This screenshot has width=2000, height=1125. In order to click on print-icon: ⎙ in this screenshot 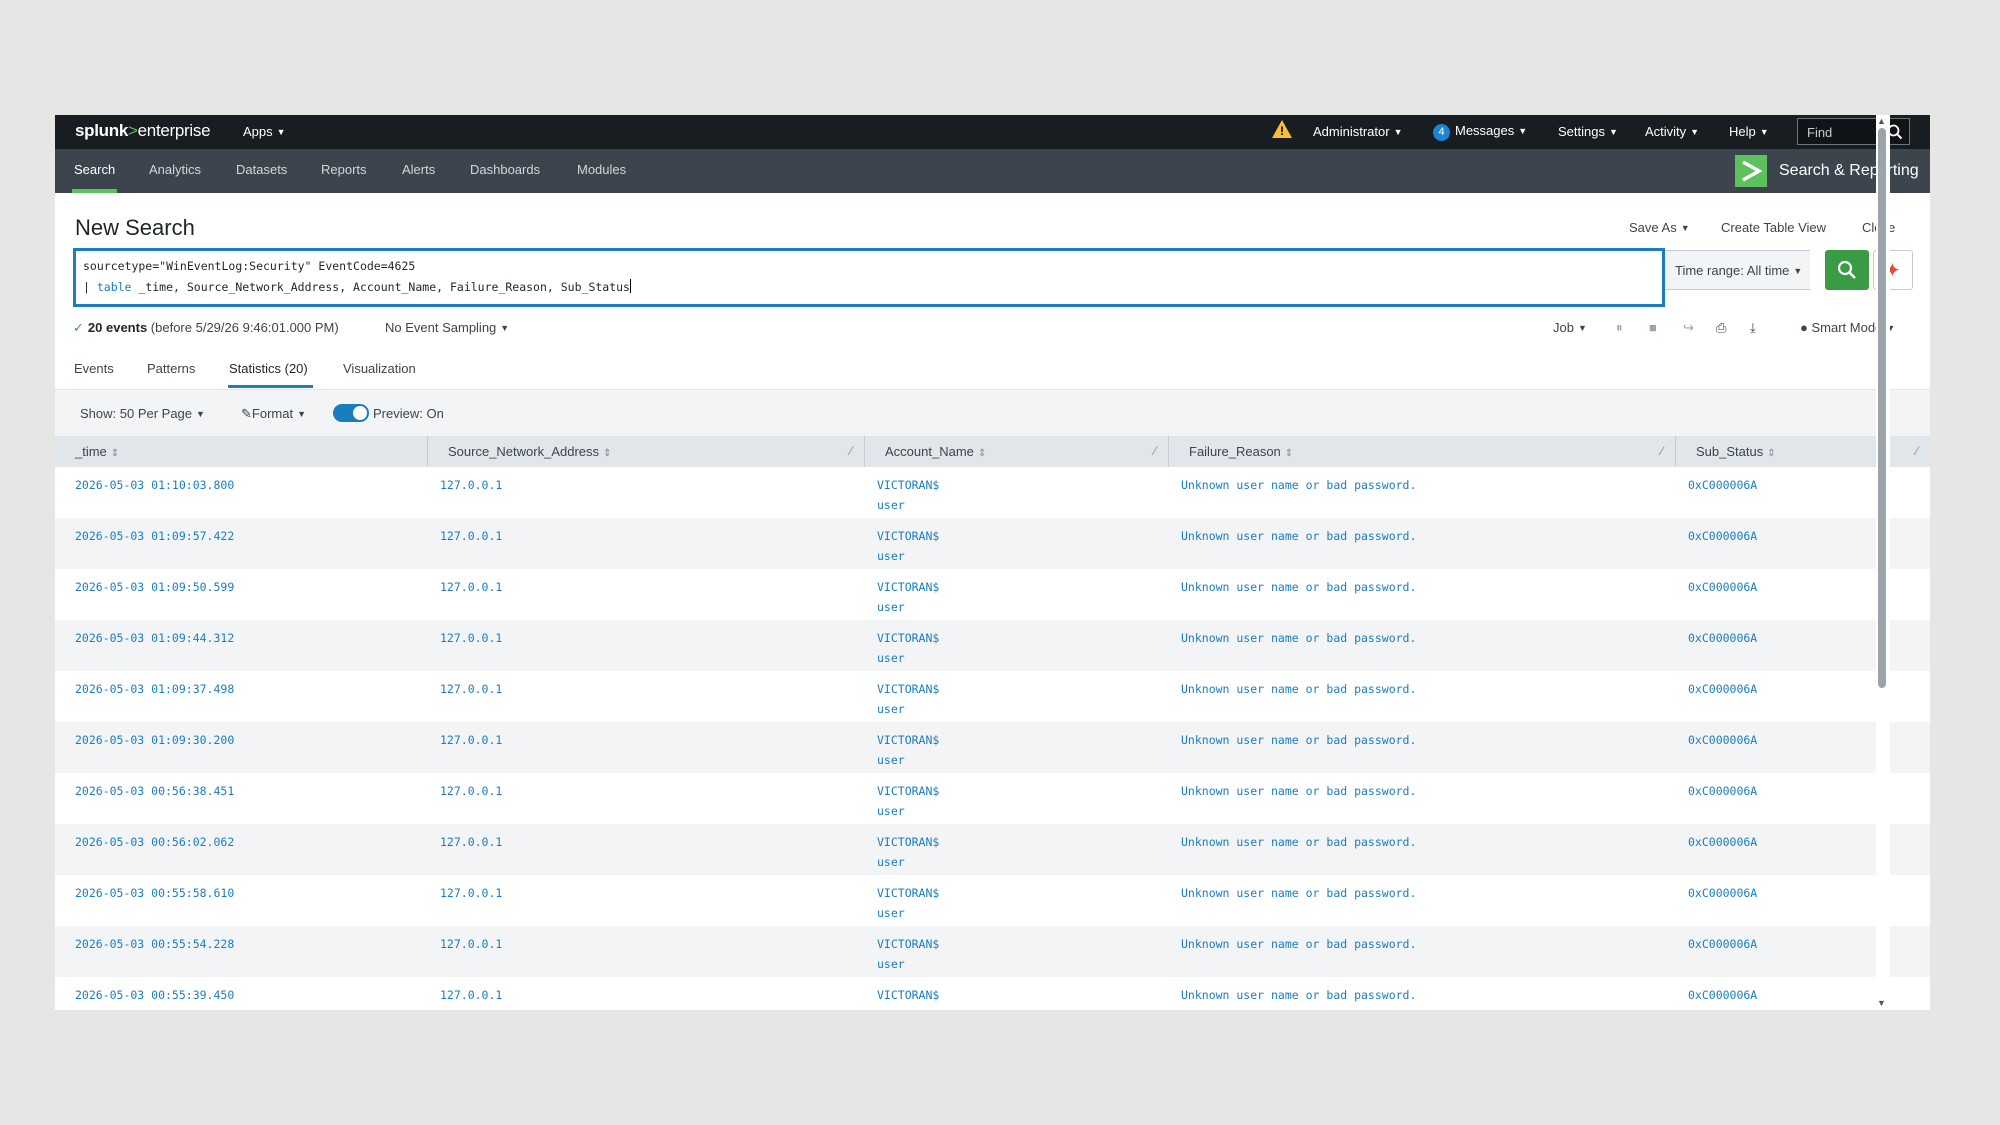, I will do `click(1721, 328)`.